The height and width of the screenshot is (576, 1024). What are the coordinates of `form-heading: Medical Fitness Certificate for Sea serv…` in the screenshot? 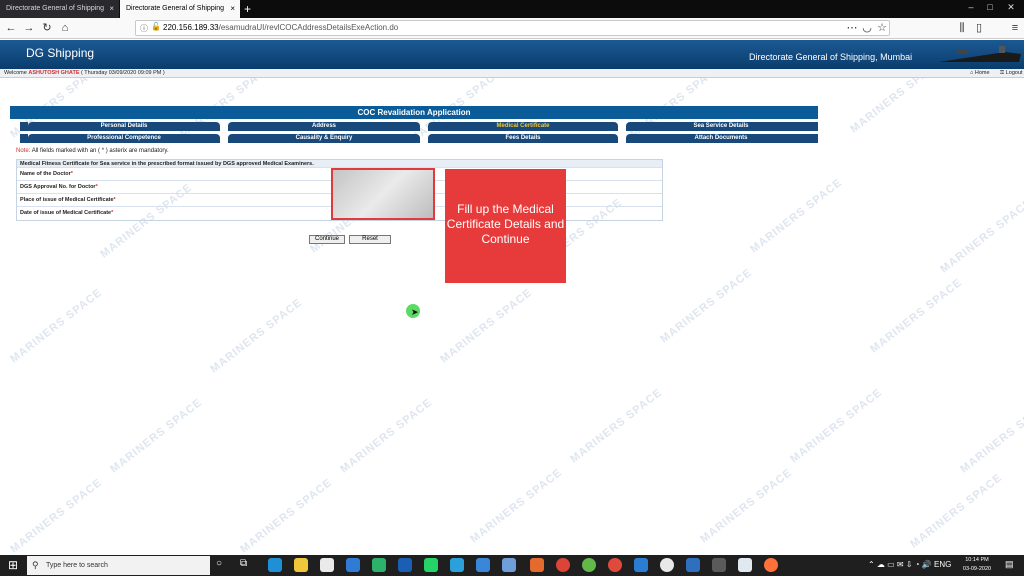 It's located at (339, 164).